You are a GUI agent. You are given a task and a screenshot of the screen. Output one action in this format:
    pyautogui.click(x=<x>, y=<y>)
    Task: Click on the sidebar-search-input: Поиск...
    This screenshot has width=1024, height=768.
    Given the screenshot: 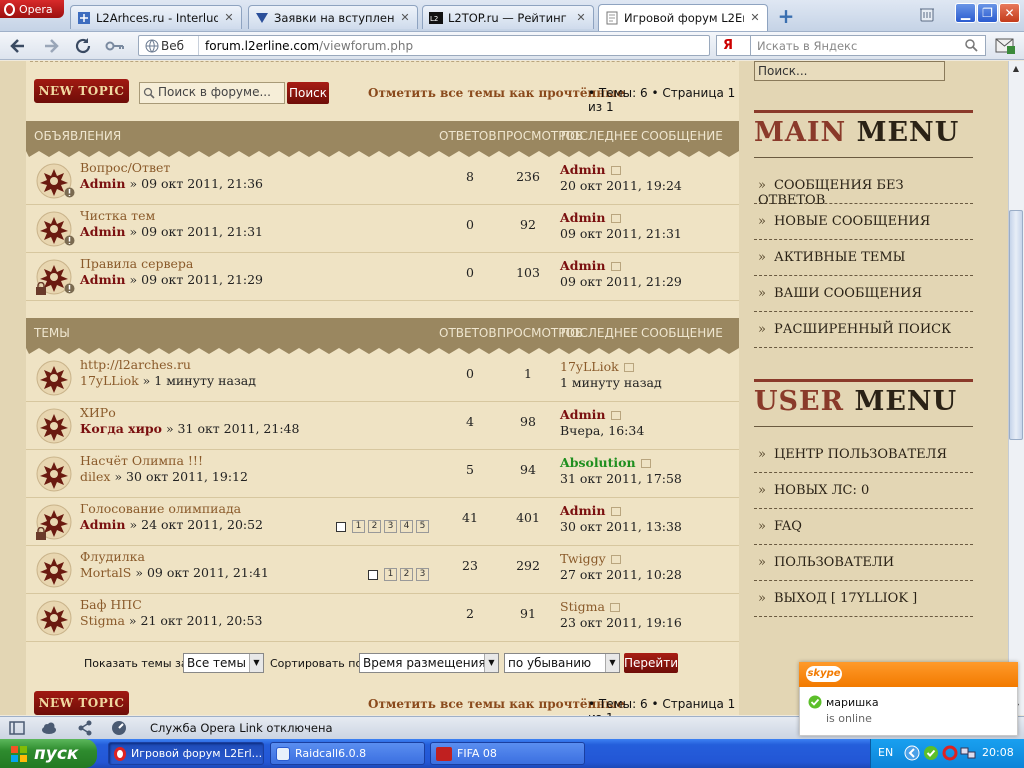 What is the action you would take?
    pyautogui.click(x=849, y=71)
    